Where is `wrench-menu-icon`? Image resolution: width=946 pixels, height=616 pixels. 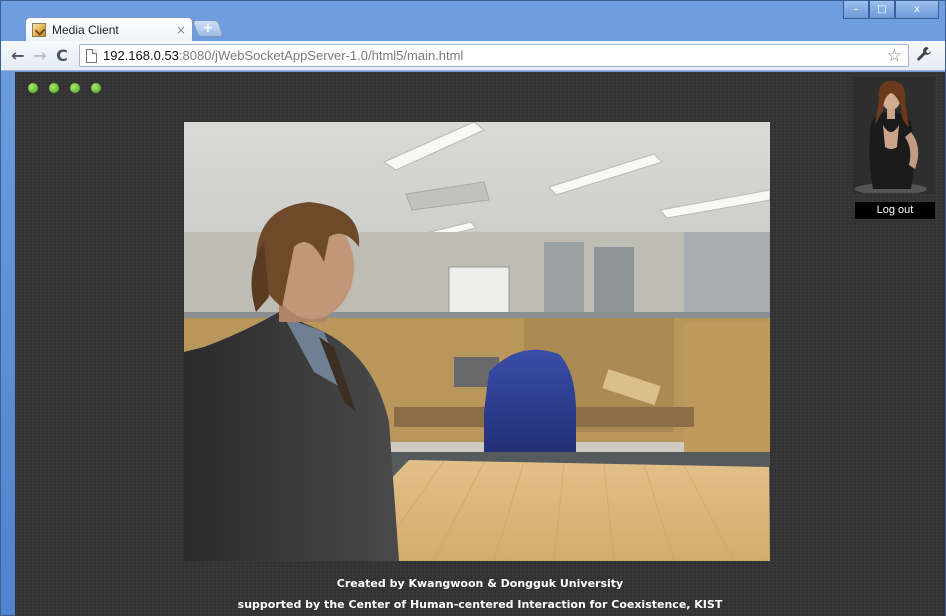 wrench-menu-icon is located at coordinates (924, 56).